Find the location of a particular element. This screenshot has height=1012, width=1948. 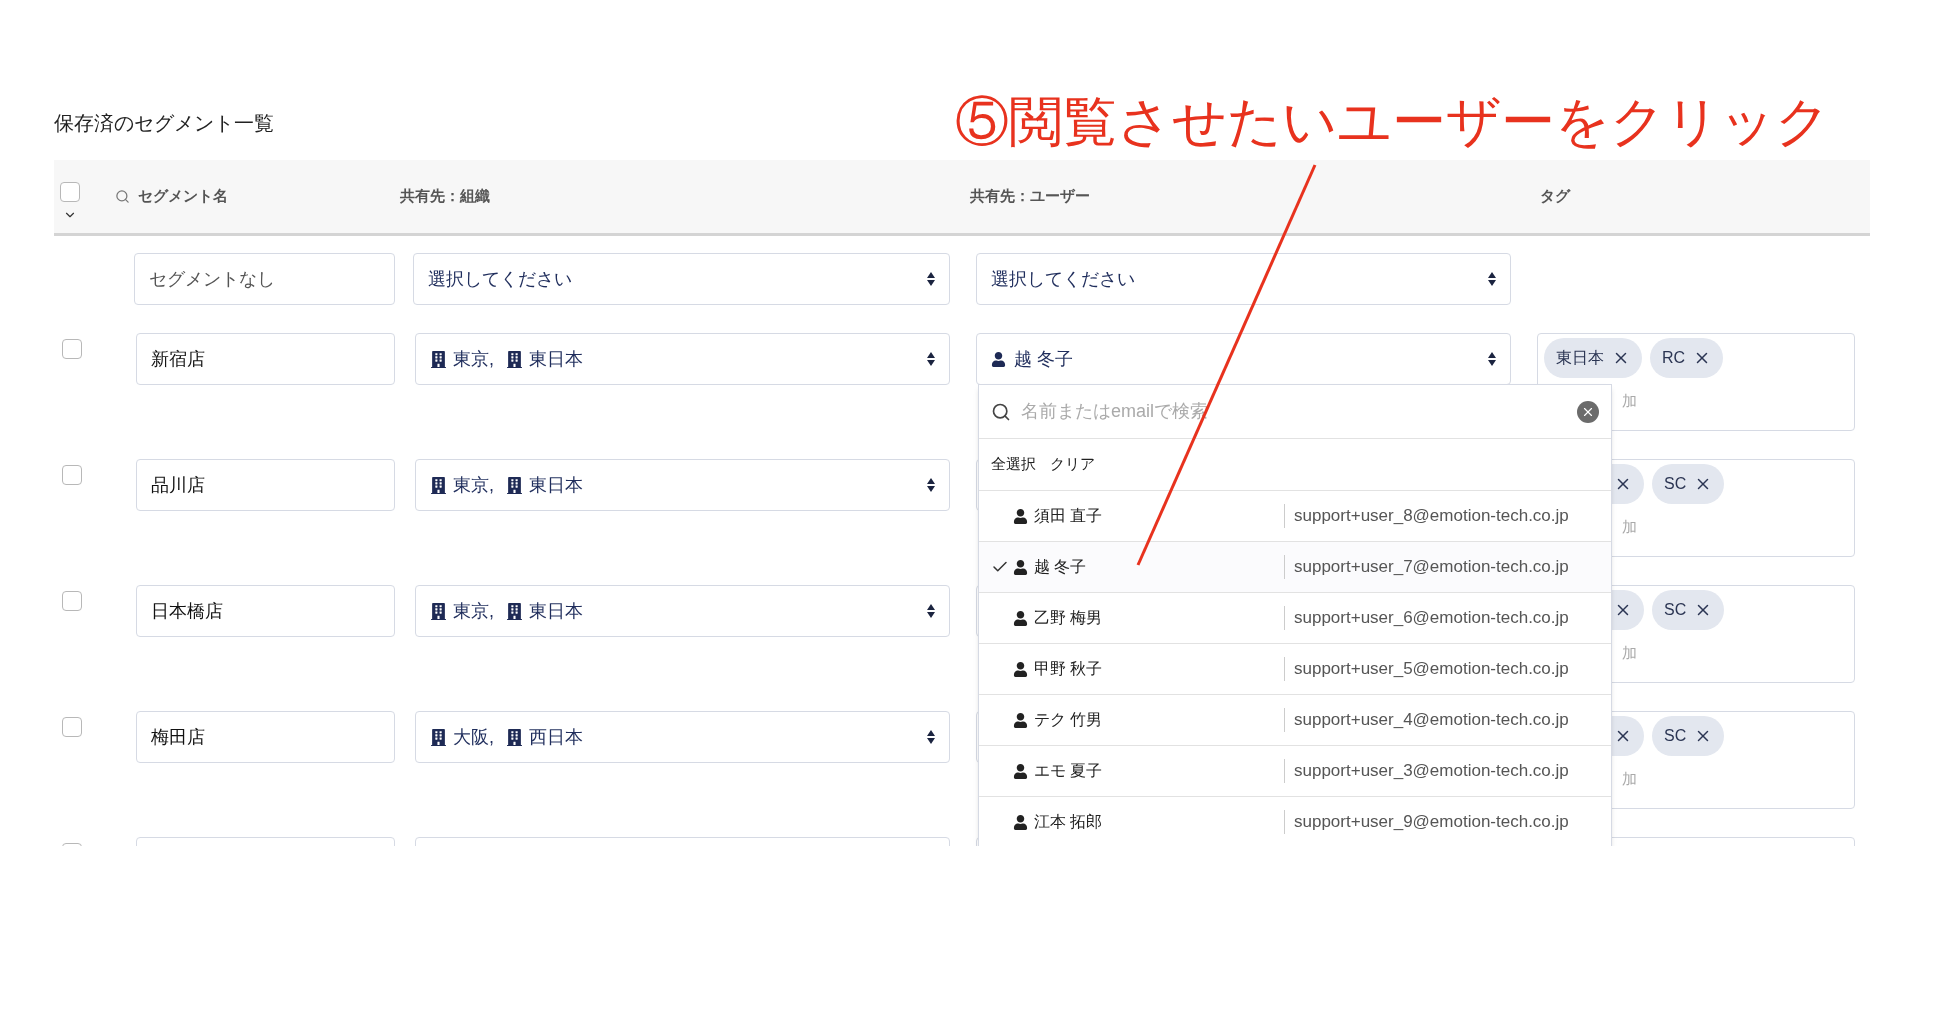

user-name: 乙野 梅男 is located at coordinates (1069, 618).